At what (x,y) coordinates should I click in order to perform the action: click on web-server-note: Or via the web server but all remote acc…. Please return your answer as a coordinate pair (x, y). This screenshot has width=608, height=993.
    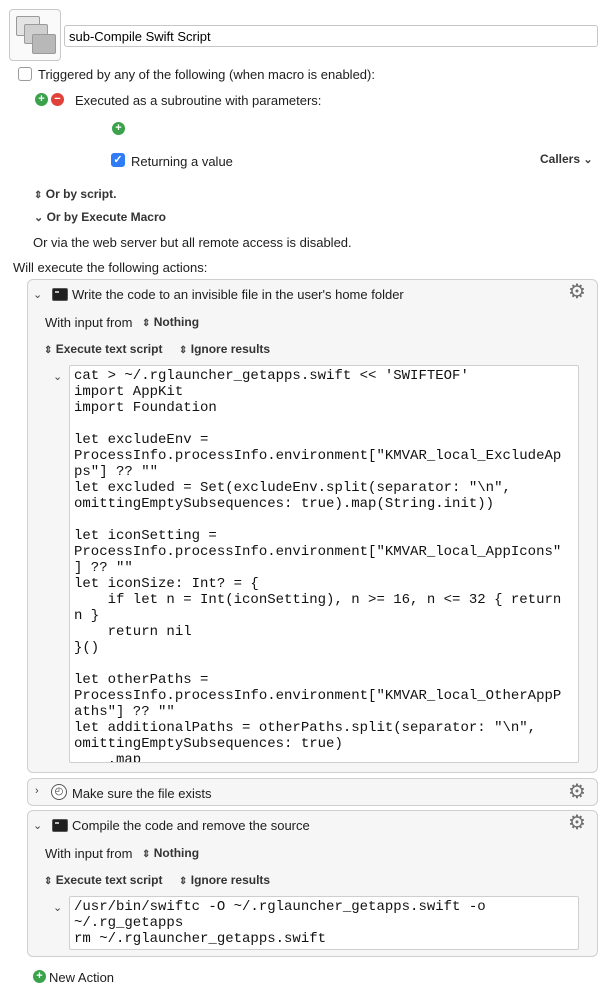
    Looking at the image, I should click on (192, 242).